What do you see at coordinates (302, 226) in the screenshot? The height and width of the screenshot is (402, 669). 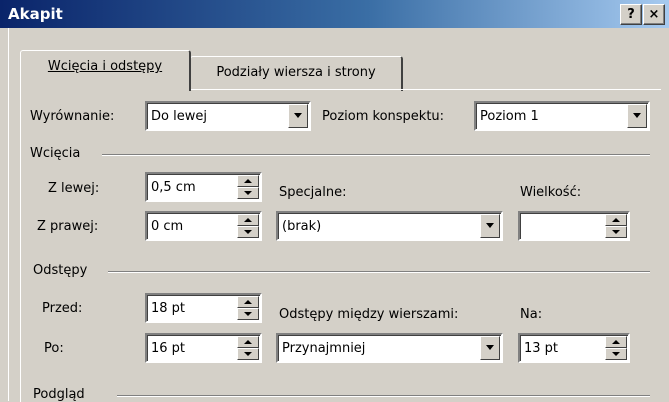 I see `special-value: (brak)` at bounding box center [302, 226].